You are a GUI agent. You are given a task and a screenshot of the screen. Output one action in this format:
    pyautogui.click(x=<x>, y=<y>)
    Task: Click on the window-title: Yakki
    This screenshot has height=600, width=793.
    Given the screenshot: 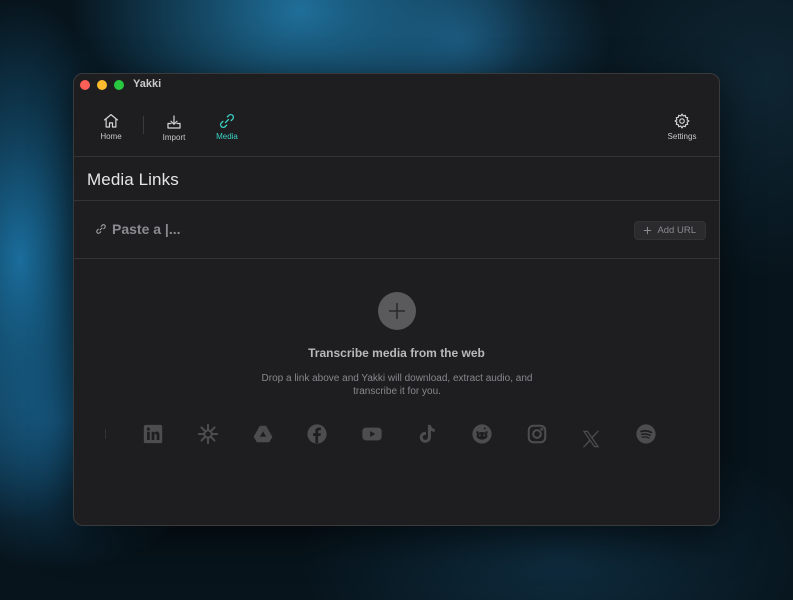 What is the action you would take?
    pyautogui.click(x=147, y=84)
    